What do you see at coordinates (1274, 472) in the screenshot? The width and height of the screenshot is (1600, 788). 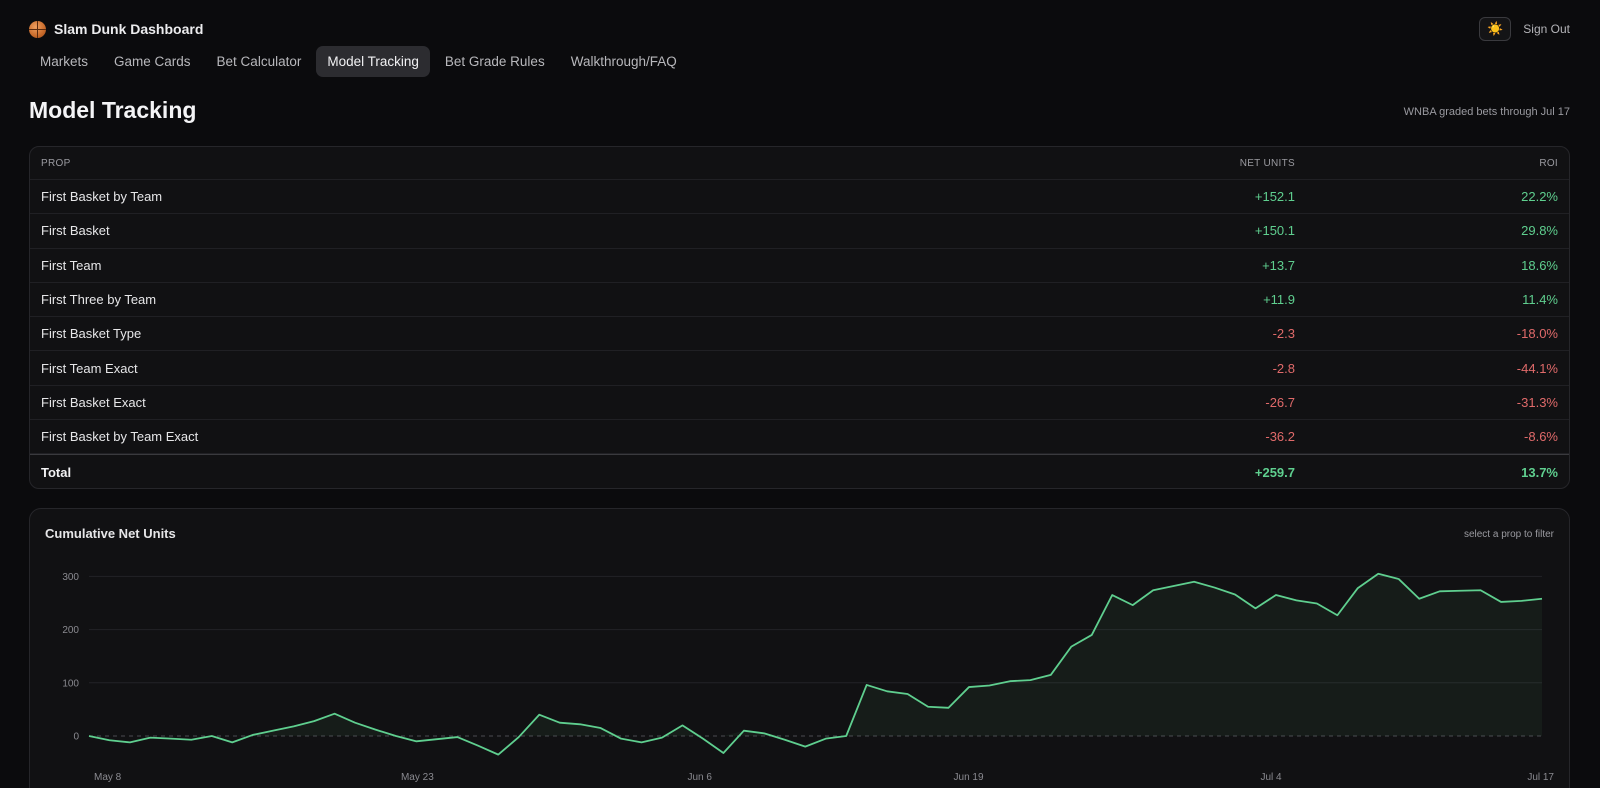 I see `total-net-units: +259.7` at bounding box center [1274, 472].